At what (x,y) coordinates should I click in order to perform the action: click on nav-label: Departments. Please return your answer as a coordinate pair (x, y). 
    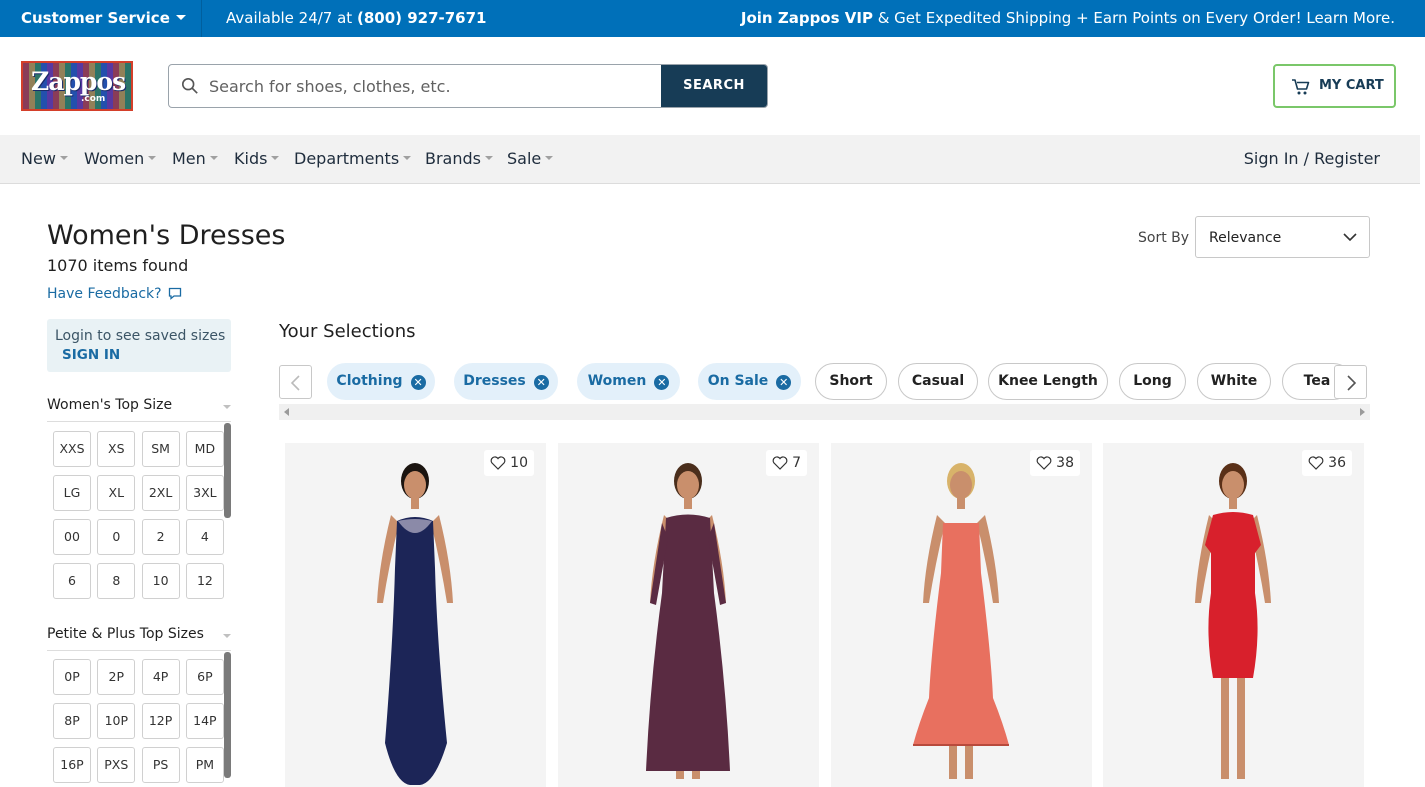
    Looking at the image, I should click on (347, 158).